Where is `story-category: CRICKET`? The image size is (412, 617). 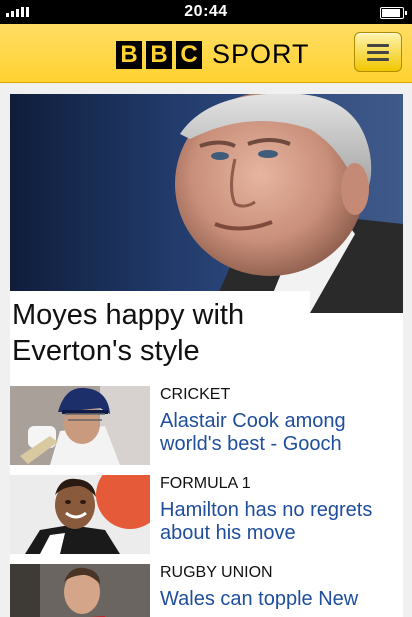 story-category: CRICKET is located at coordinates (195, 394).